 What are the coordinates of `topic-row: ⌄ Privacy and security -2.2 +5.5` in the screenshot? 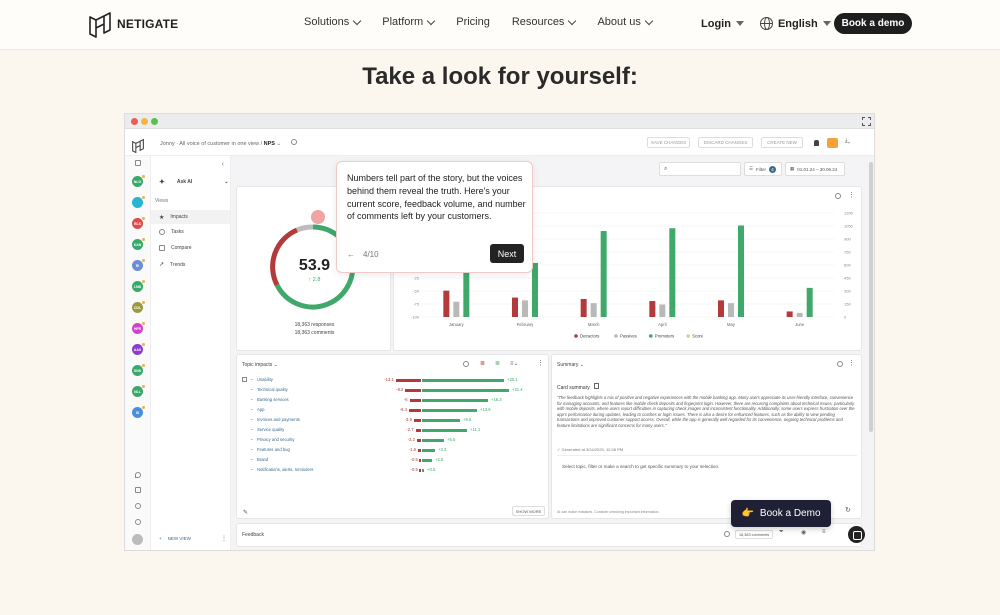 It's located at (392, 441).